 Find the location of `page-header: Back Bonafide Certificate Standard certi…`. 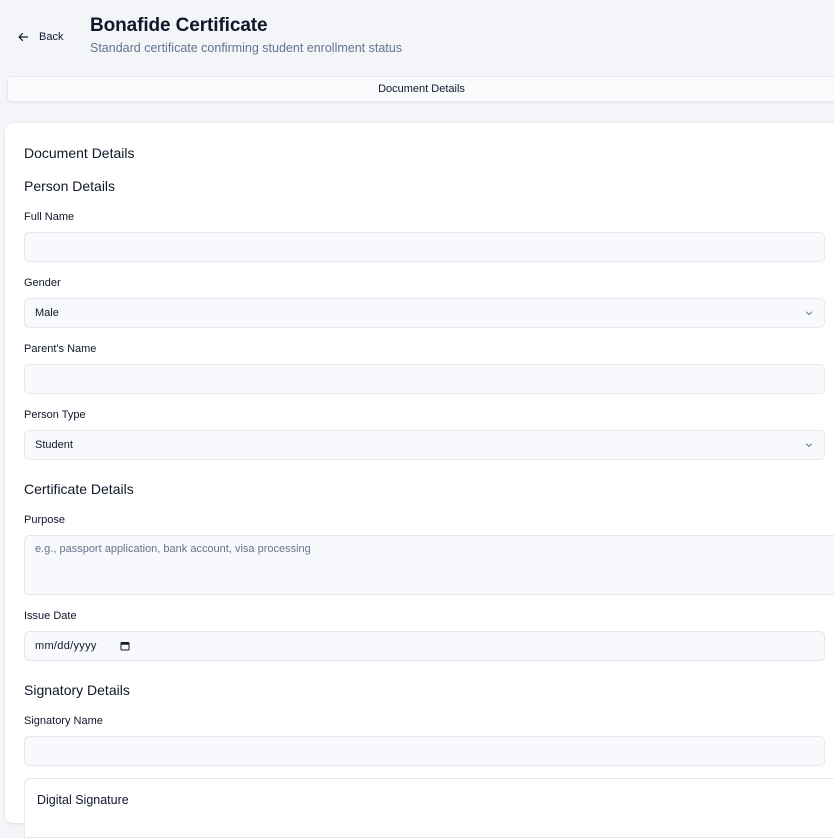

page-header: Back Bonafide Certificate Standard certi… is located at coordinates (417, 35).